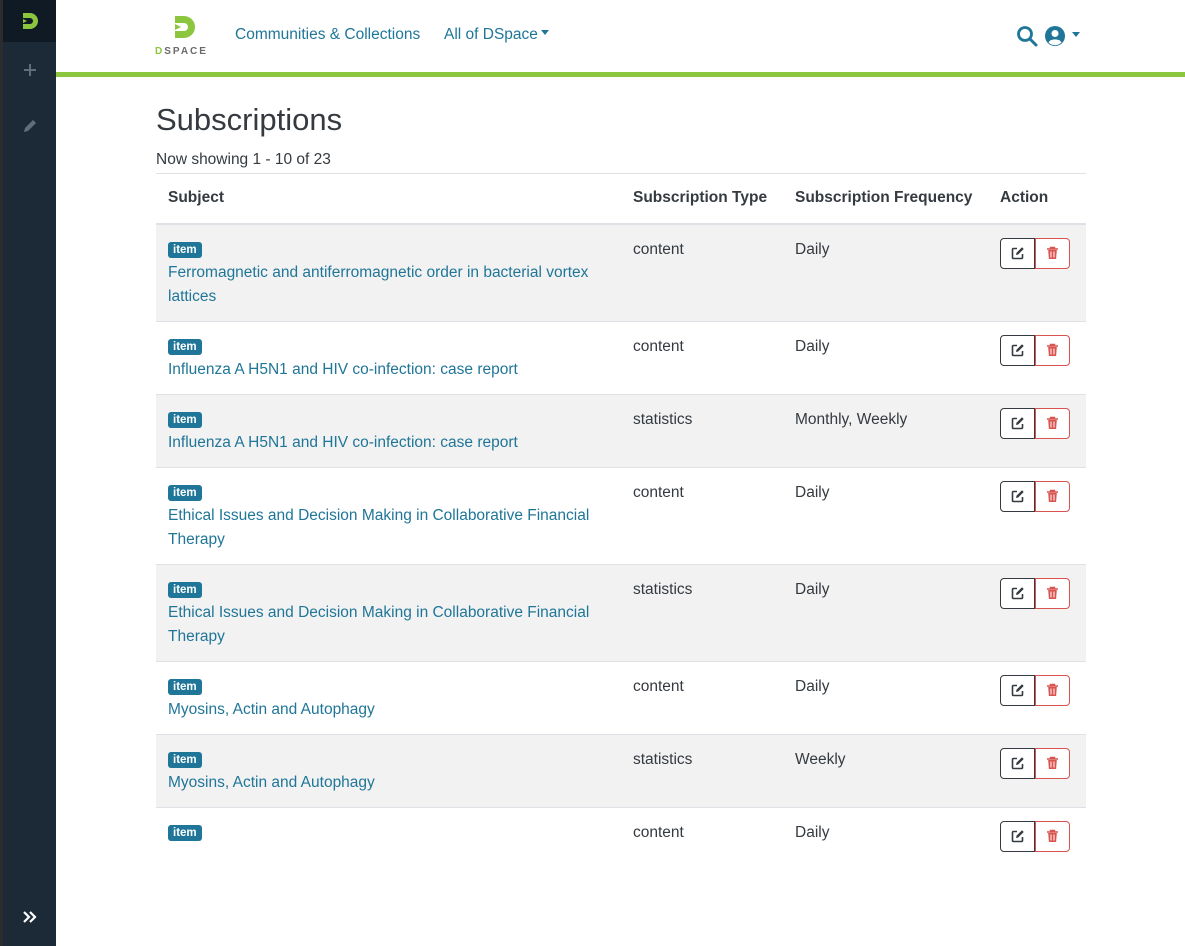 Image resolution: width=1185 pixels, height=946 pixels. Describe the element at coordinates (885, 770) in the screenshot. I see `cell-subscription-frequency: Weekly` at that location.